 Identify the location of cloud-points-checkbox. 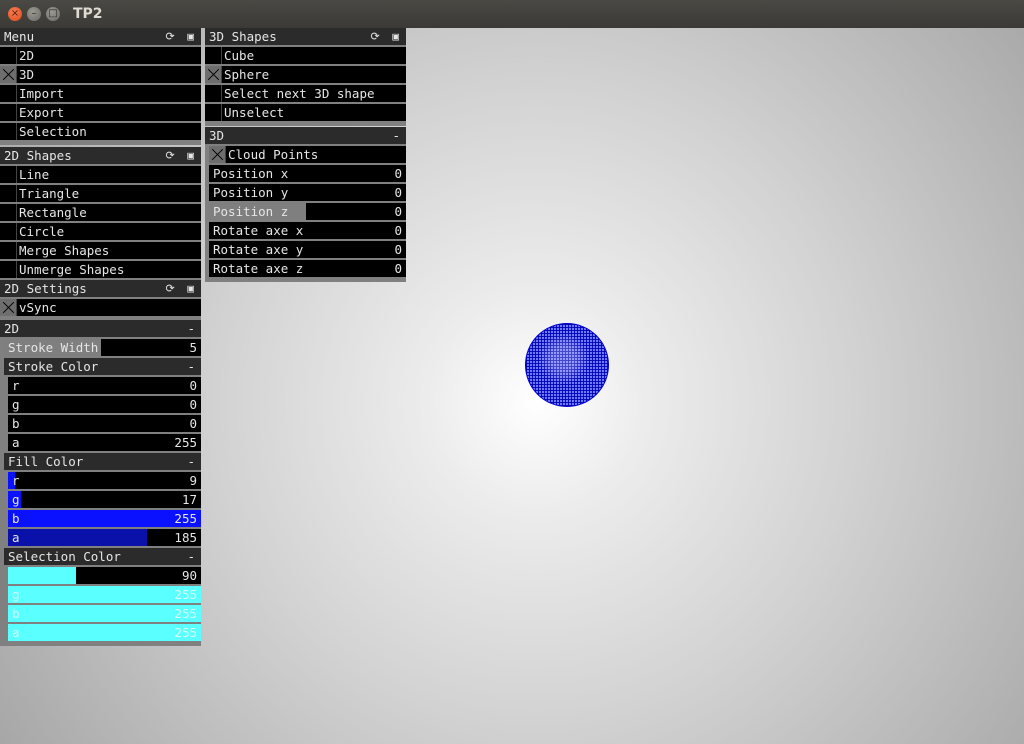
(217, 154).